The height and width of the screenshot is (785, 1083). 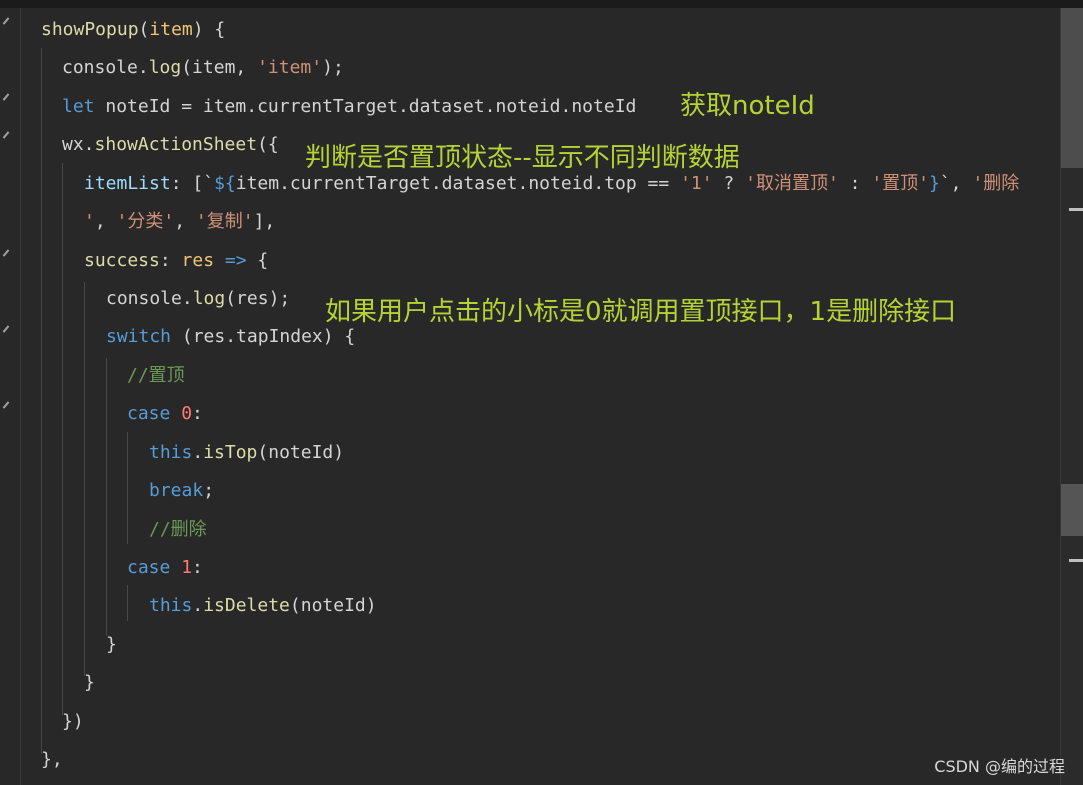 What do you see at coordinates (90, 29) in the screenshot?
I see `code-token: showPopup` at bounding box center [90, 29].